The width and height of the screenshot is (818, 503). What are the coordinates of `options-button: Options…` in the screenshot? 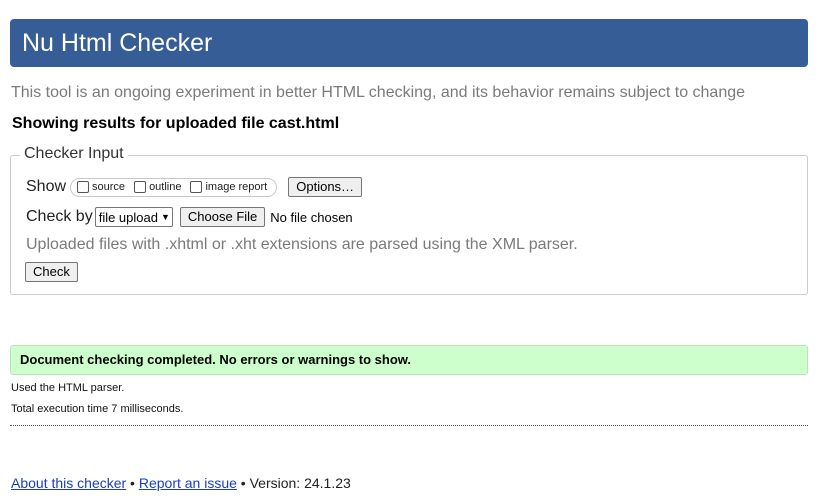 It's located at (325, 187).